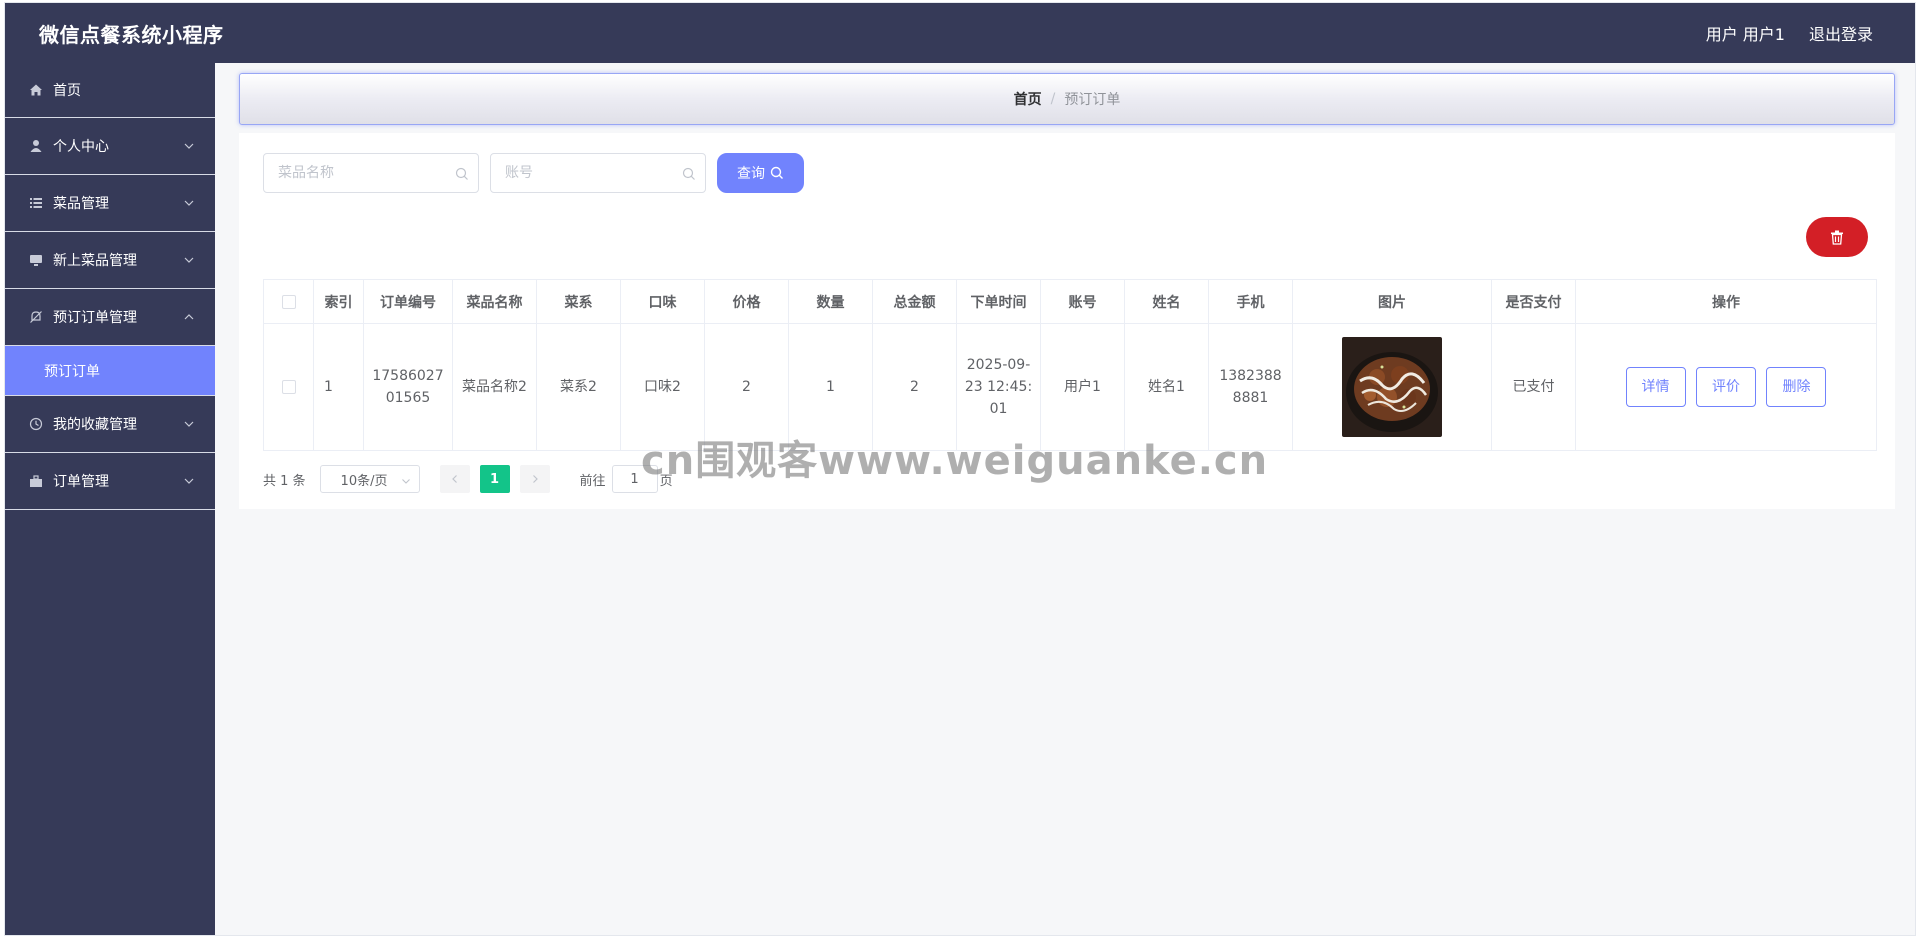  Describe the element at coordinates (634, 479) in the screenshot. I see `goto-page-input` at that location.